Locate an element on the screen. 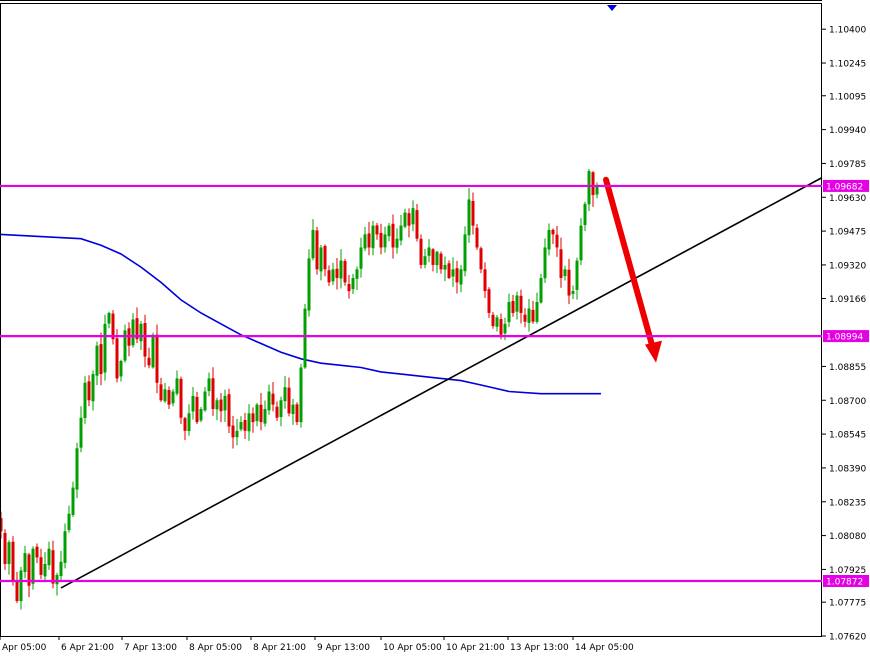 The height and width of the screenshot is (659, 870). x-tick-label: 10 Apr 21:00 is located at coordinates (475, 648).